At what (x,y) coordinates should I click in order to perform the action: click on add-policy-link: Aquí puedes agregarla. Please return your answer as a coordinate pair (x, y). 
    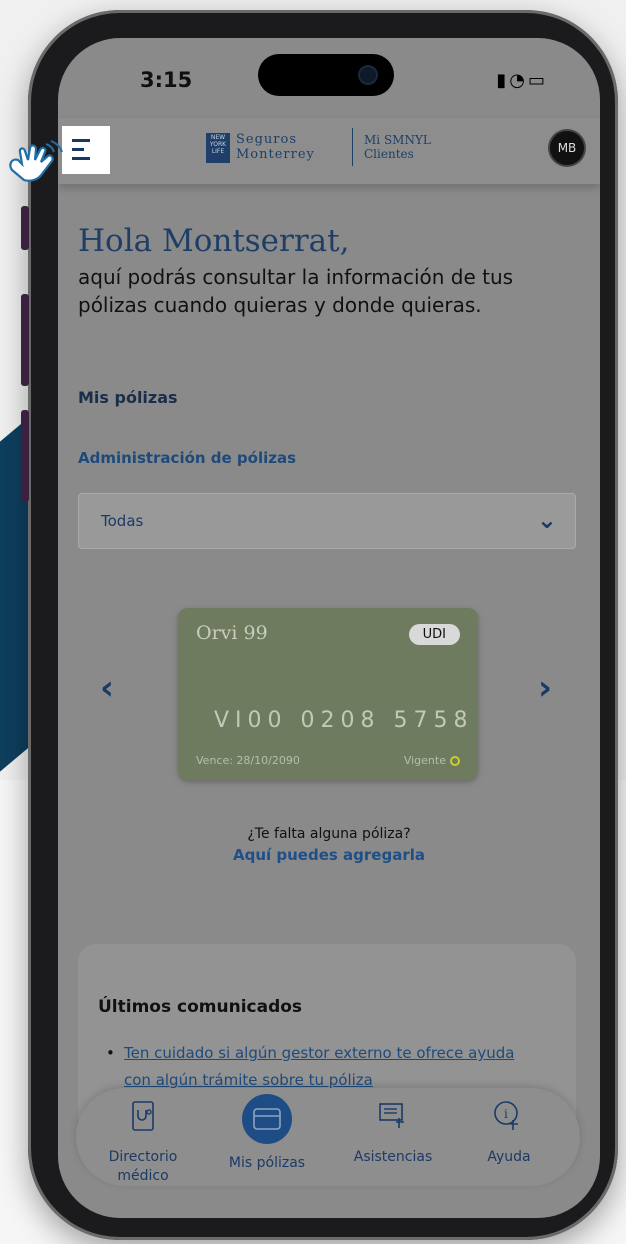
    Looking at the image, I should click on (329, 855).